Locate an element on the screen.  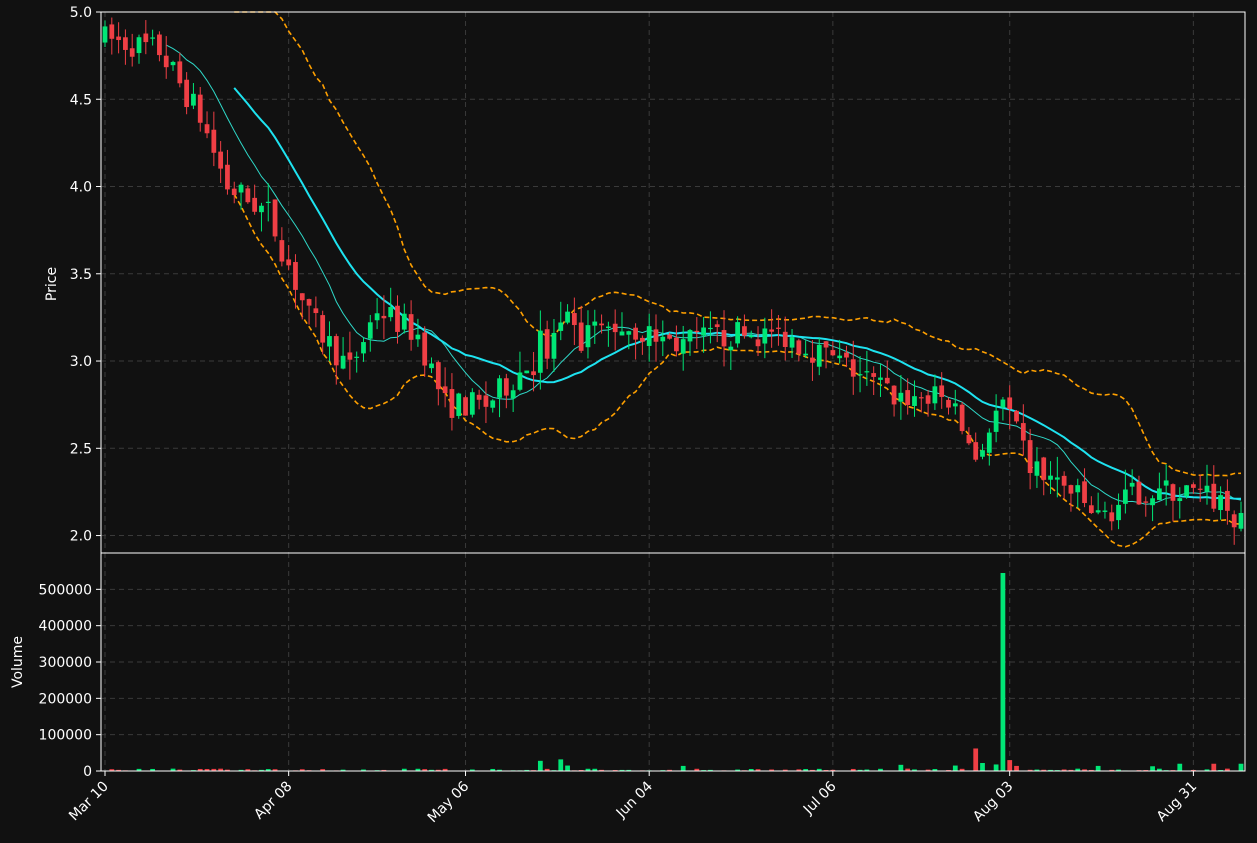
volume-tick-label: 400000 is located at coordinates (65, 627).